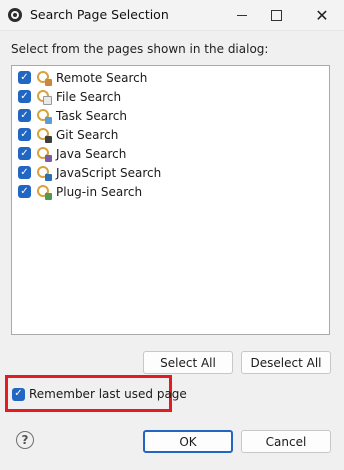 Image resolution: width=344 pixels, height=470 pixels. I want to click on list-item-label: Git Search, so click(87, 134).